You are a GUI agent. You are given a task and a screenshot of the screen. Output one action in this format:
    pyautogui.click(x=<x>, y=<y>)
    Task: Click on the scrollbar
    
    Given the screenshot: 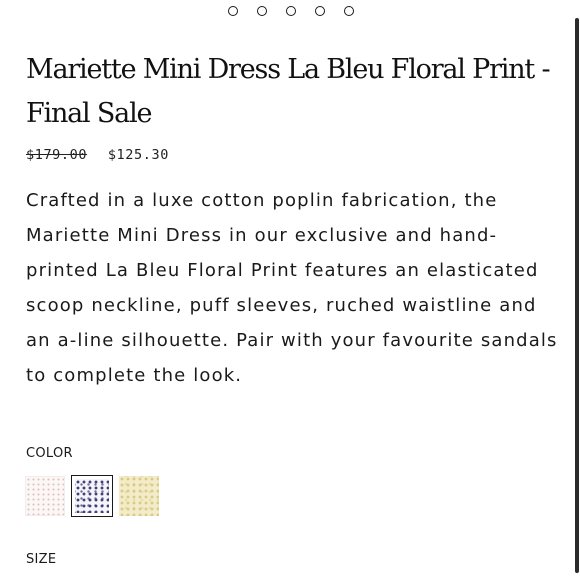 What is the action you would take?
    pyautogui.click(x=577, y=295)
    